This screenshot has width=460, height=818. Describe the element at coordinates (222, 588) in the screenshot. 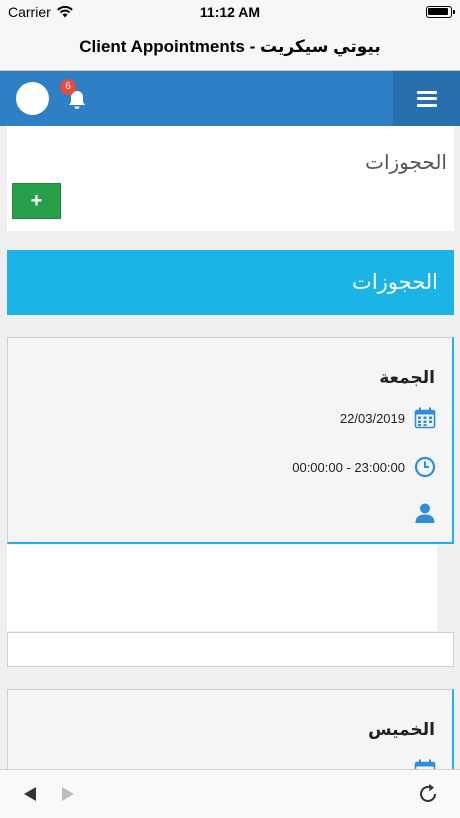

I see `appointment-details-panel` at that location.